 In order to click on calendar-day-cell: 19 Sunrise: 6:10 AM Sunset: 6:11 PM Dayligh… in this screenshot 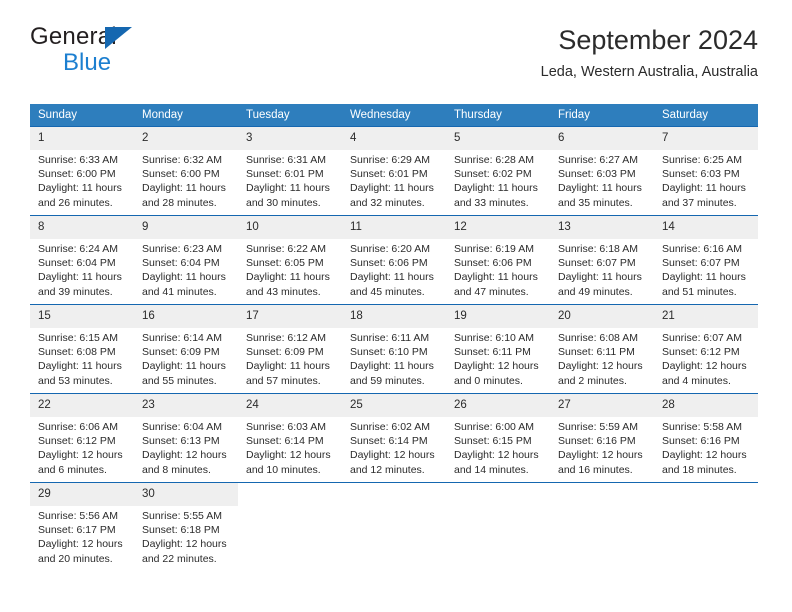, I will do `click(498, 349)`.